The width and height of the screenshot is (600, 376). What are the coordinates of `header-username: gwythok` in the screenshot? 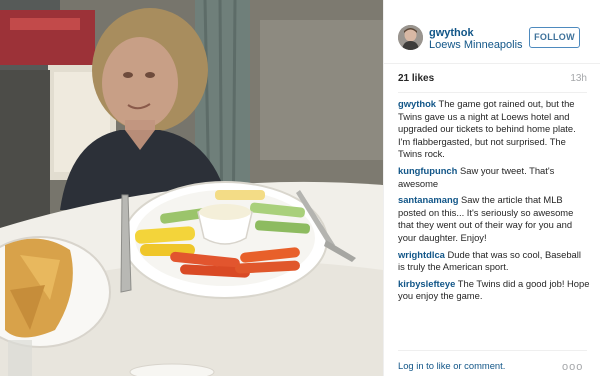 It's located at (476, 33).